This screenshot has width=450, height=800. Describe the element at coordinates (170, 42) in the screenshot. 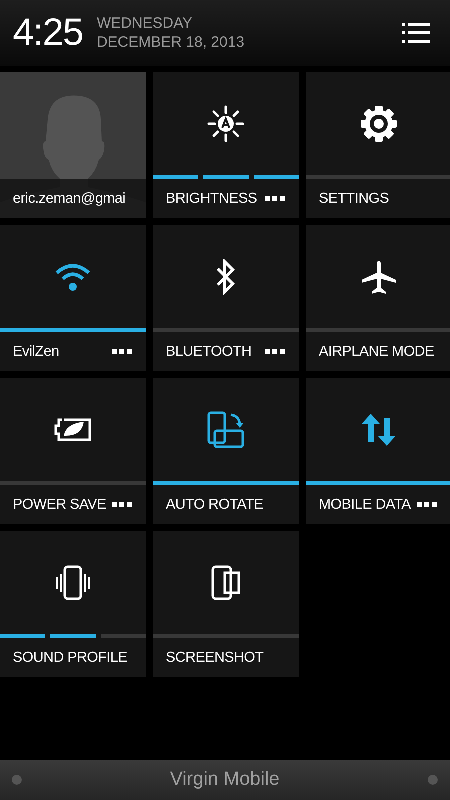

I see `date: DECEMBER 18, 2013` at that location.